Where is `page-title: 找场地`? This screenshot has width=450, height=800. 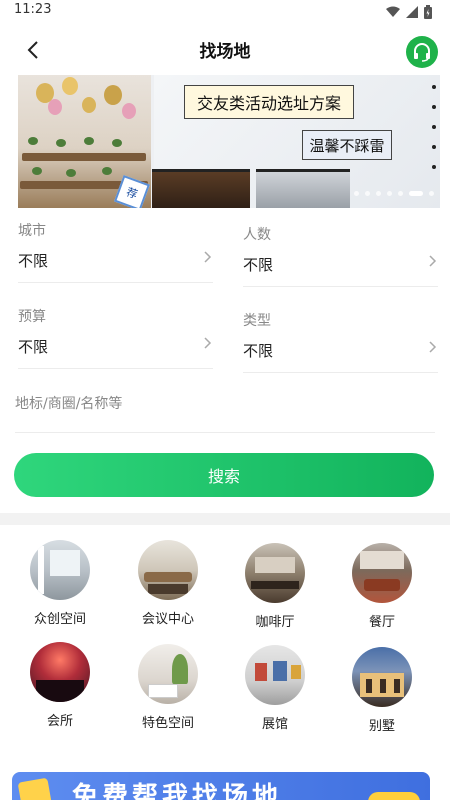 page-title: 找场地 is located at coordinates (225, 52).